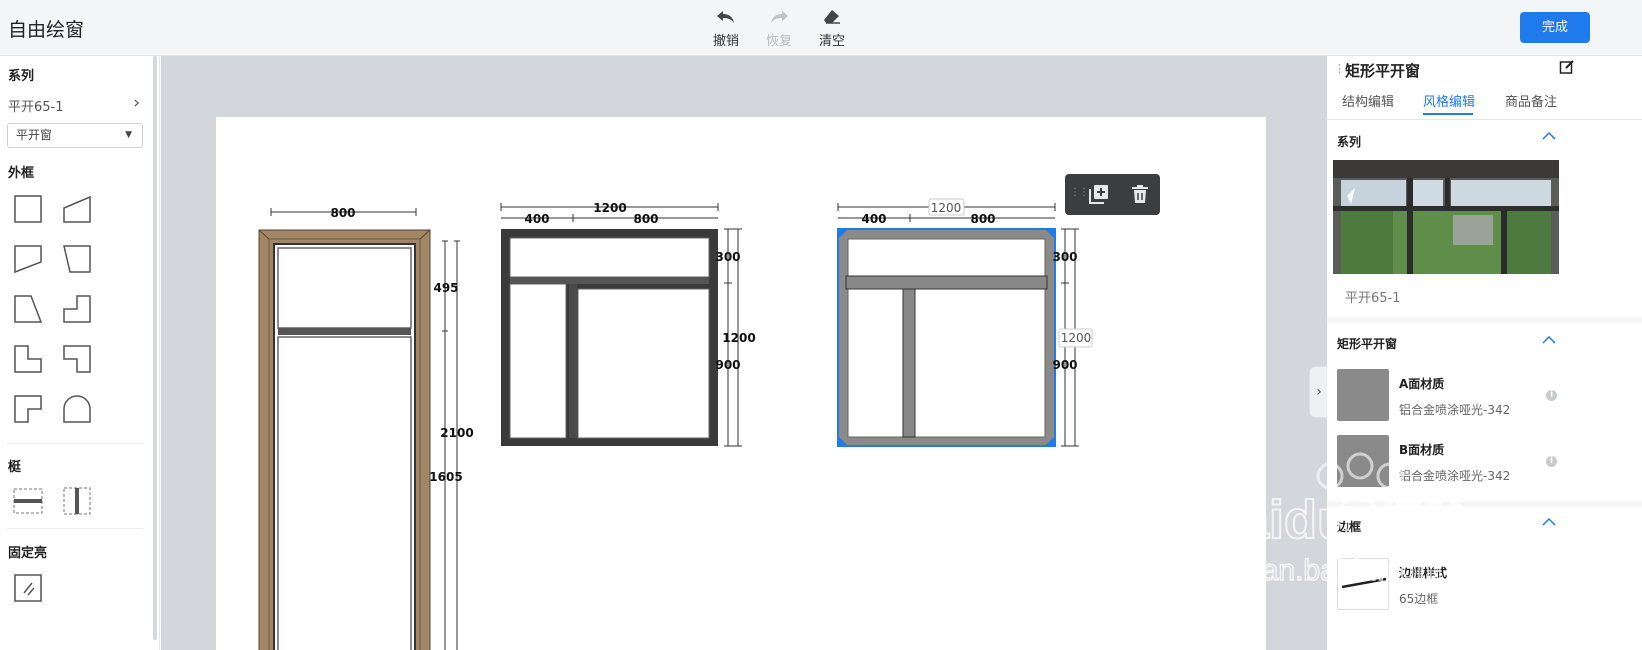  I want to click on undo-button: 撤销, so click(726, 28).